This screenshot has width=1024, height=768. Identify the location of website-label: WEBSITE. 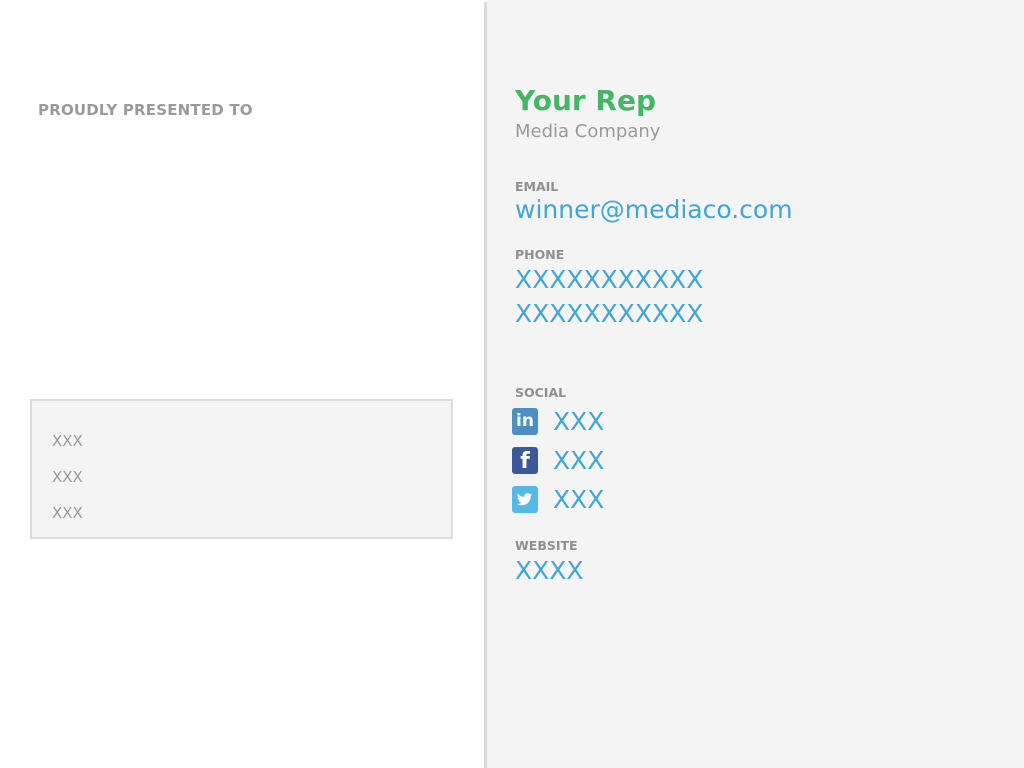
(546, 545).